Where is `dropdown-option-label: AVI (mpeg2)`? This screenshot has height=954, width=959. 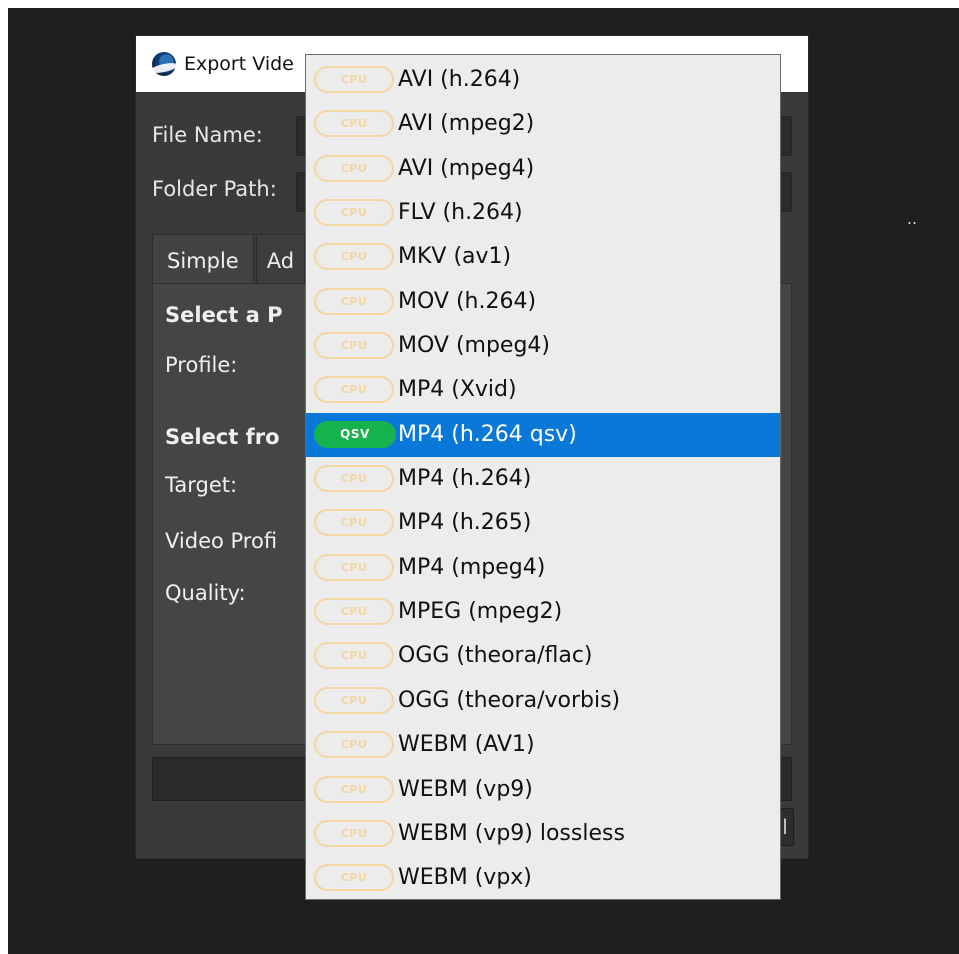
dropdown-option-label: AVI (mpeg2) is located at coordinates (466, 124).